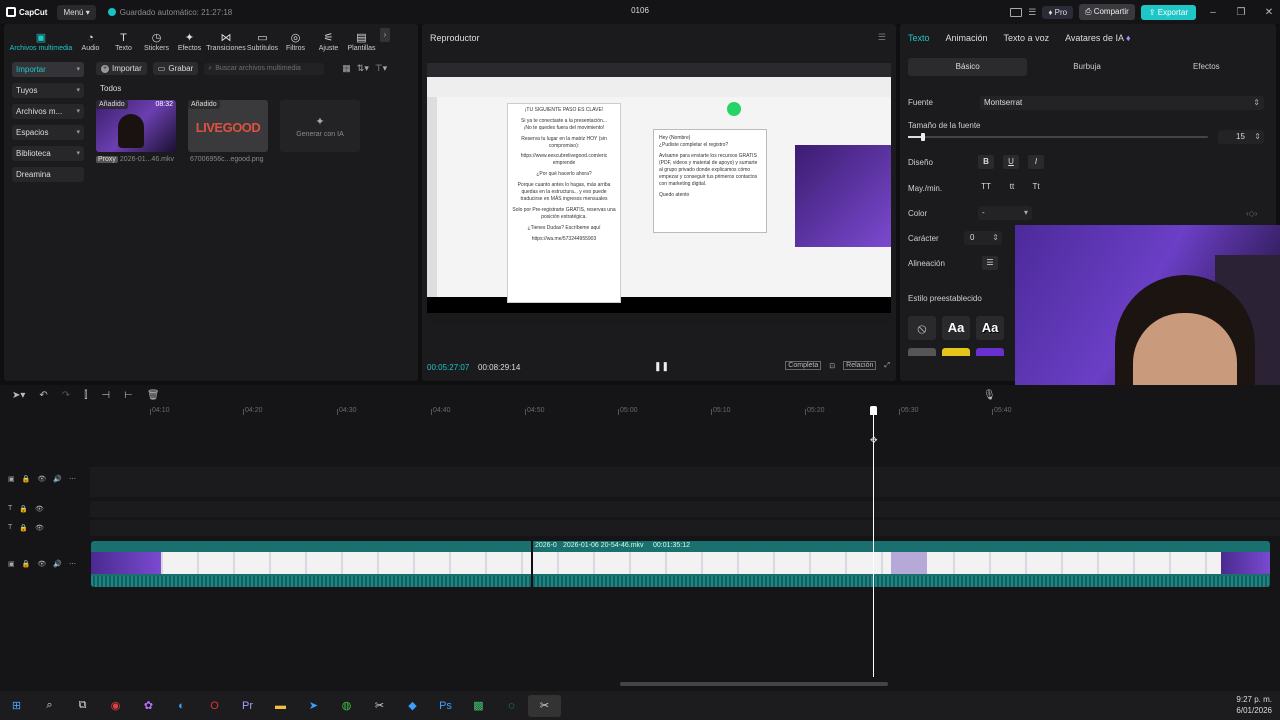 This screenshot has height=720, width=1280. I want to click on subtab-effects: Efectos, so click(1206, 67).